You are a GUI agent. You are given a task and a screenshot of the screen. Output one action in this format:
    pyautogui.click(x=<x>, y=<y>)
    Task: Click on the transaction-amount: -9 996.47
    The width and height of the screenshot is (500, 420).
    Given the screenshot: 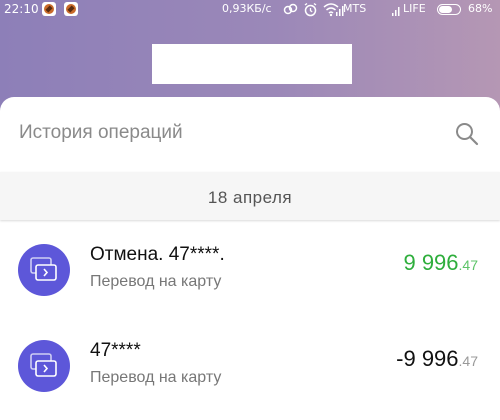 What is the action you would take?
    pyautogui.click(x=437, y=359)
    